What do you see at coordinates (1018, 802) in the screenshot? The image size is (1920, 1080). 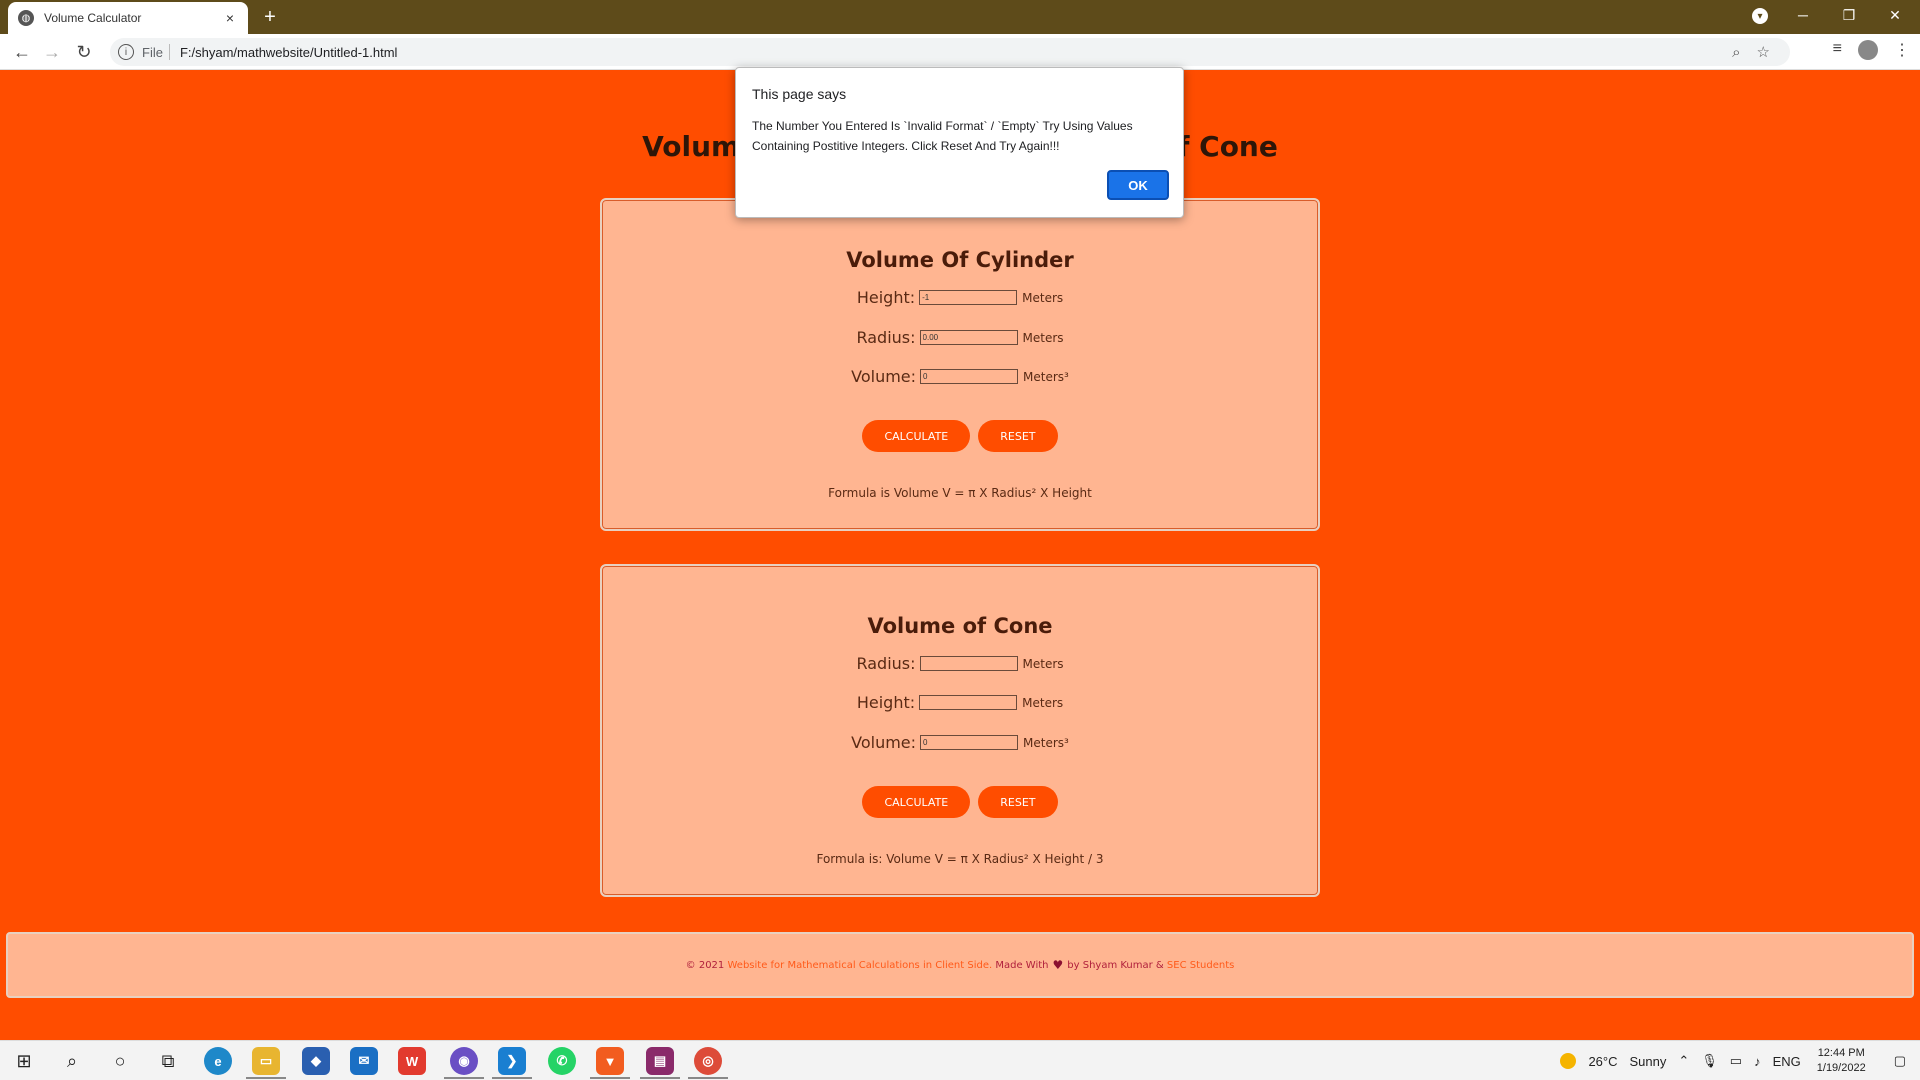 I see `cone-reset-button: RESET` at bounding box center [1018, 802].